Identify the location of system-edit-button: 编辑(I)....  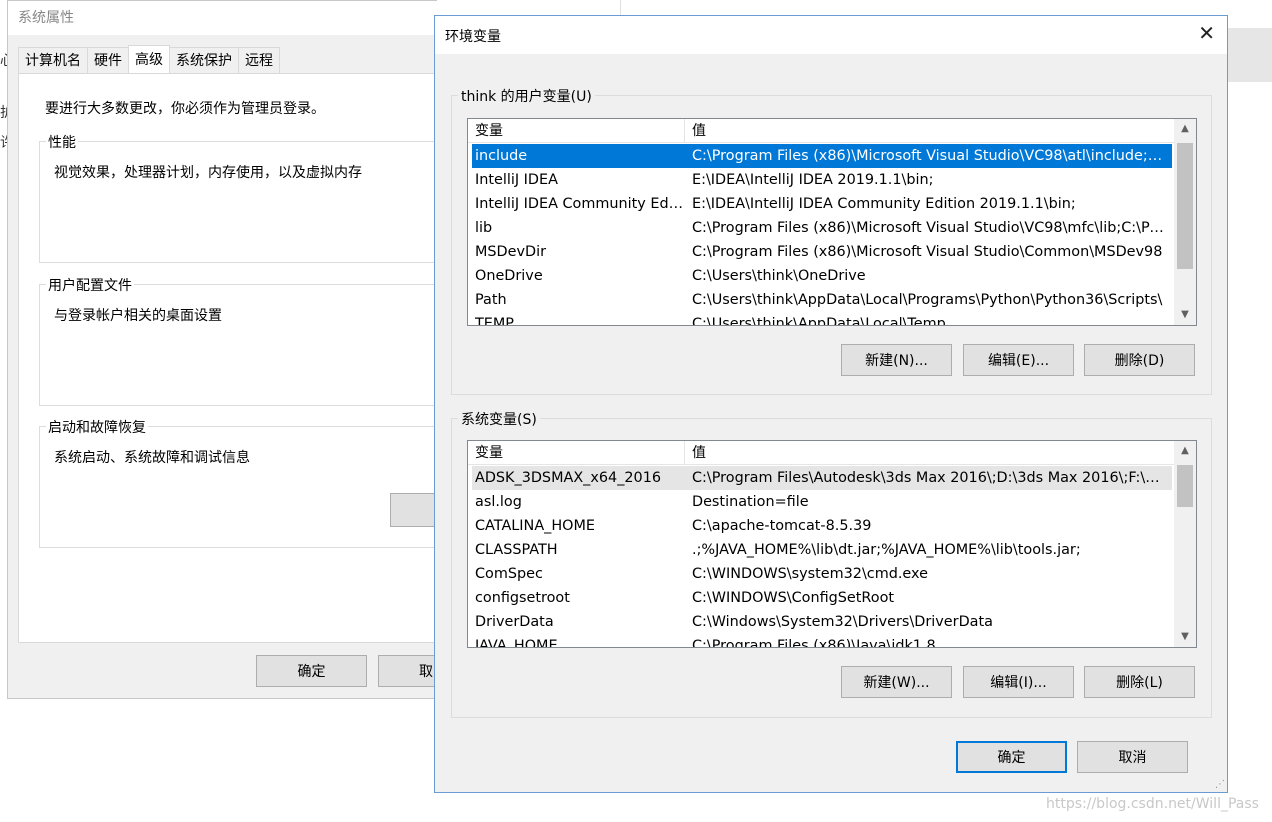
(1018, 682).